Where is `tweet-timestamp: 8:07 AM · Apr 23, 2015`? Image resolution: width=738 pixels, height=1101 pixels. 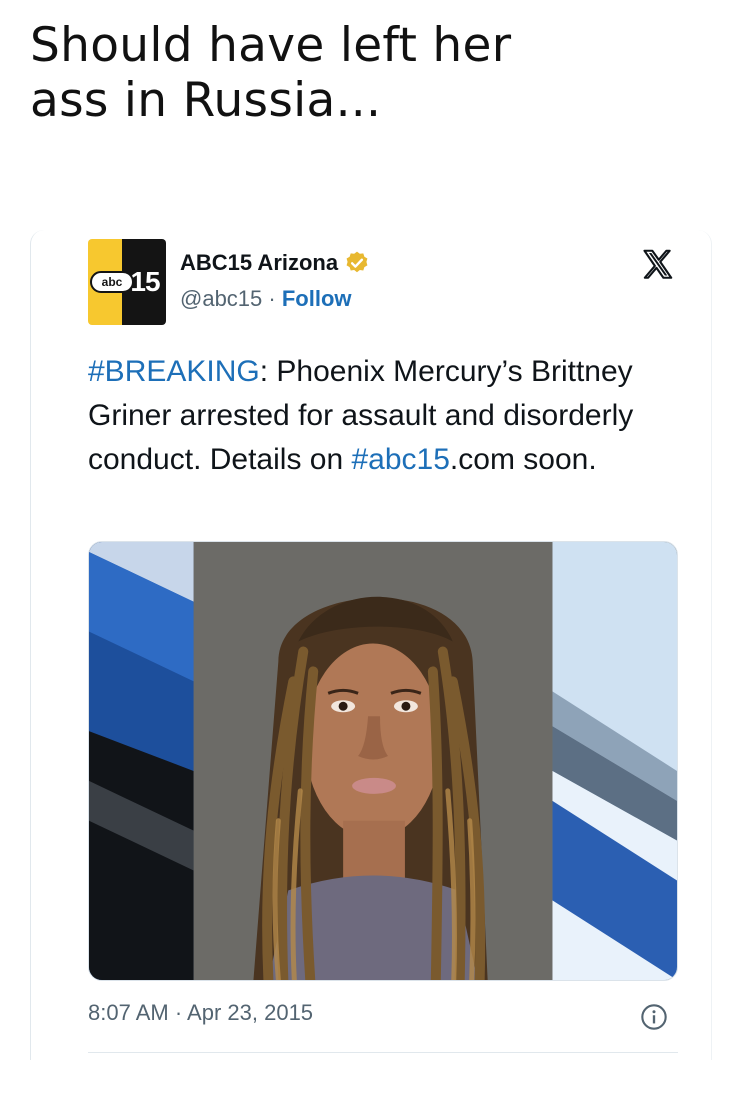
tweet-timestamp: 8:07 AM · Apr 23, 2015 is located at coordinates (200, 1013).